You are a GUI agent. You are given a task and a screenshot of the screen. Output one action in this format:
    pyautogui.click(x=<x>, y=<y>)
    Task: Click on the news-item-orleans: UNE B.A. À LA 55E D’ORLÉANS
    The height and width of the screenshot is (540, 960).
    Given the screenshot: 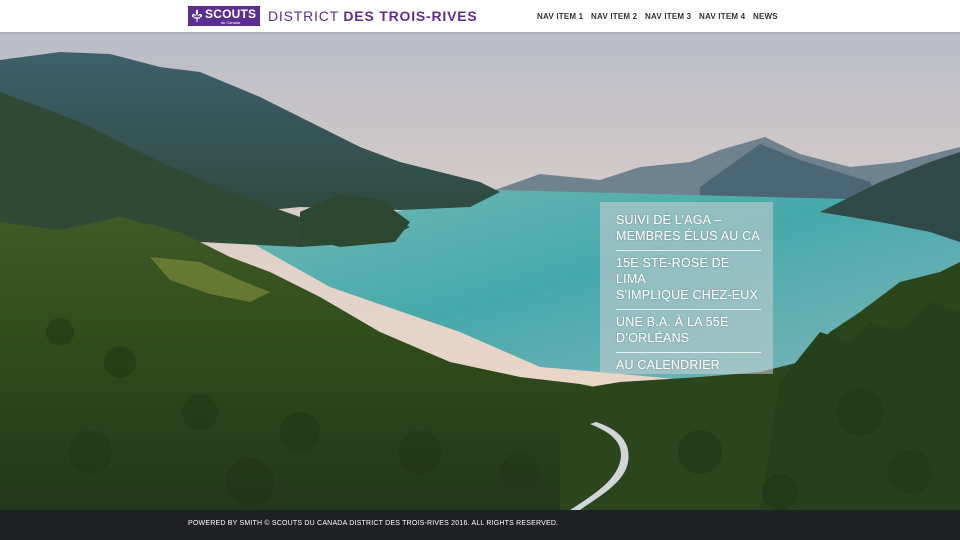 What is the action you would take?
    pyautogui.click(x=688, y=331)
    